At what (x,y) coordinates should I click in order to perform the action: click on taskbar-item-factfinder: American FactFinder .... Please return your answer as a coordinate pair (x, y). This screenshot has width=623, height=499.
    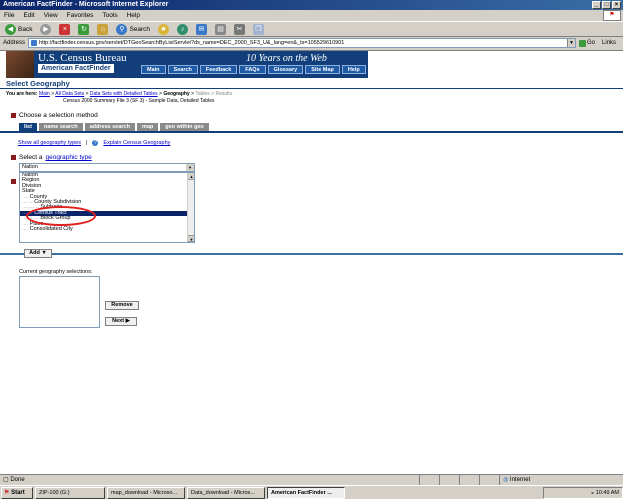
    Looking at the image, I should click on (306, 492).